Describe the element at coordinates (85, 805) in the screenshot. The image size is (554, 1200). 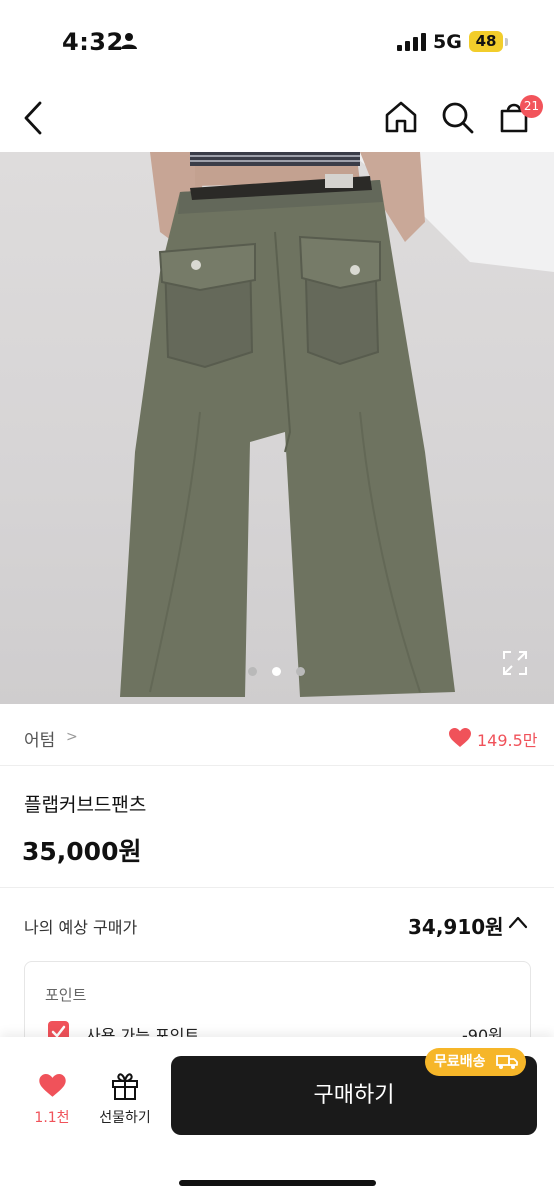
I see `product-name: 플랩커브드팬츠` at that location.